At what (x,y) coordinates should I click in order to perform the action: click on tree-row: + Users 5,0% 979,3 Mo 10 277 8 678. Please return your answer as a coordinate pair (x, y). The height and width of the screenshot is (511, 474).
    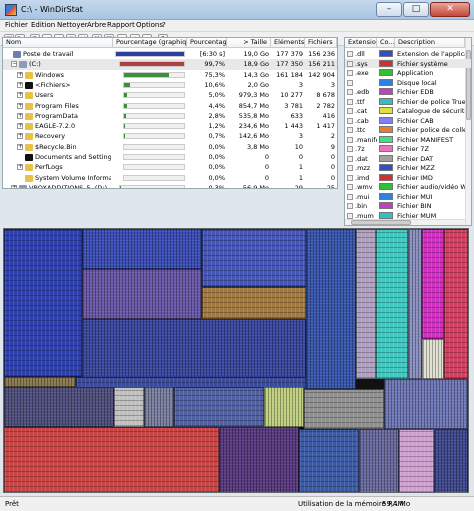
    Looking at the image, I should click on (170, 95).